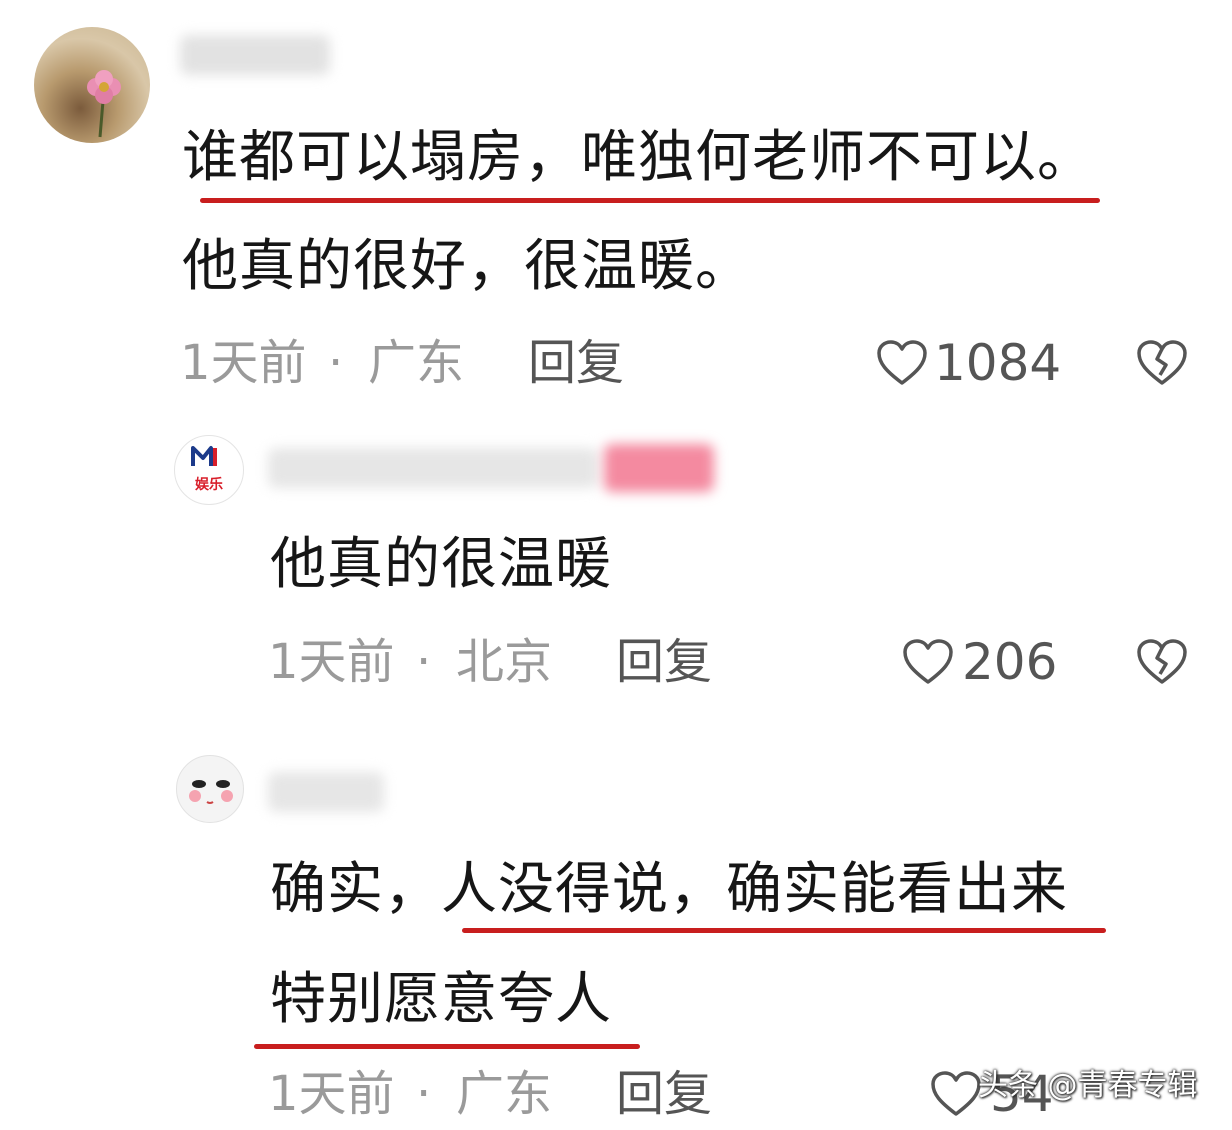 This screenshot has width=1232, height=1130. What do you see at coordinates (659, 468) in the screenshot?
I see `badge-blurred` at bounding box center [659, 468].